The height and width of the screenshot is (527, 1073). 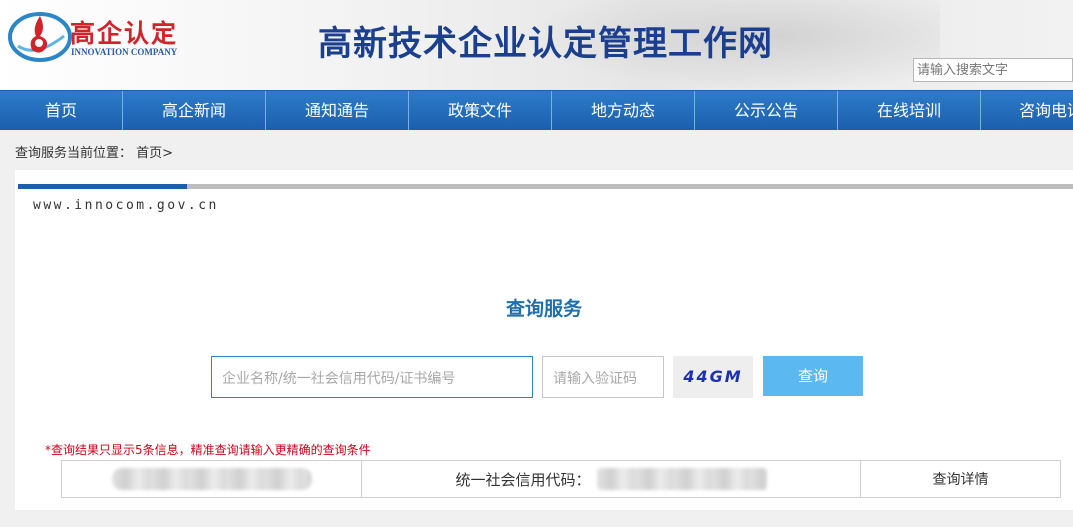 I want to click on query-button: 查询, so click(x=813, y=376).